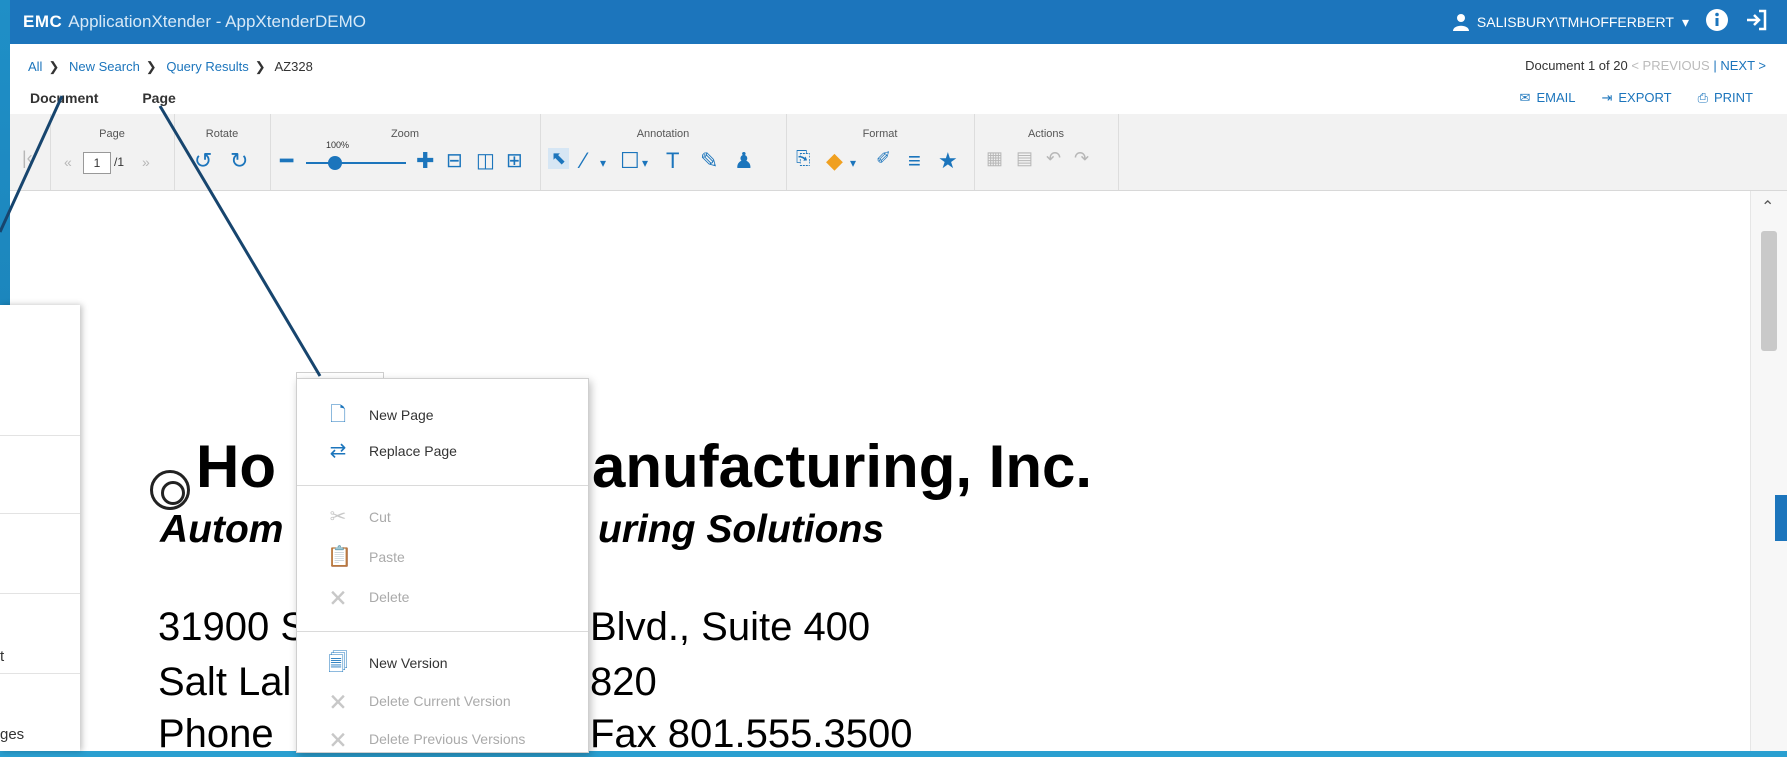  What do you see at coordinates (335, 163) in the screenshot?
I see `zoom-slider-handle` at bounding box center [335, 163].